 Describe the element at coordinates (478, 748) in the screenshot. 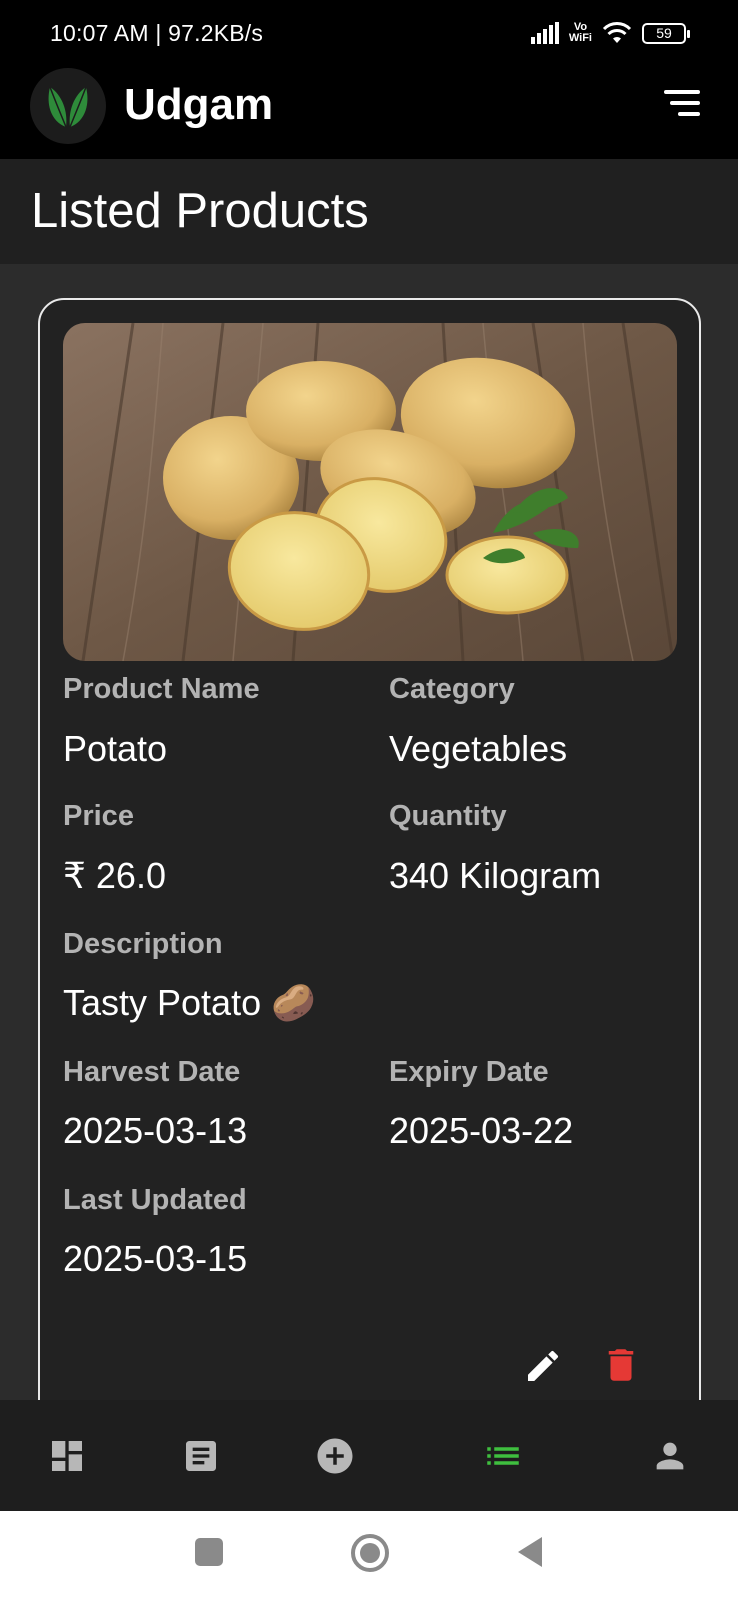

I see `category-value: Vegetables` at that location.